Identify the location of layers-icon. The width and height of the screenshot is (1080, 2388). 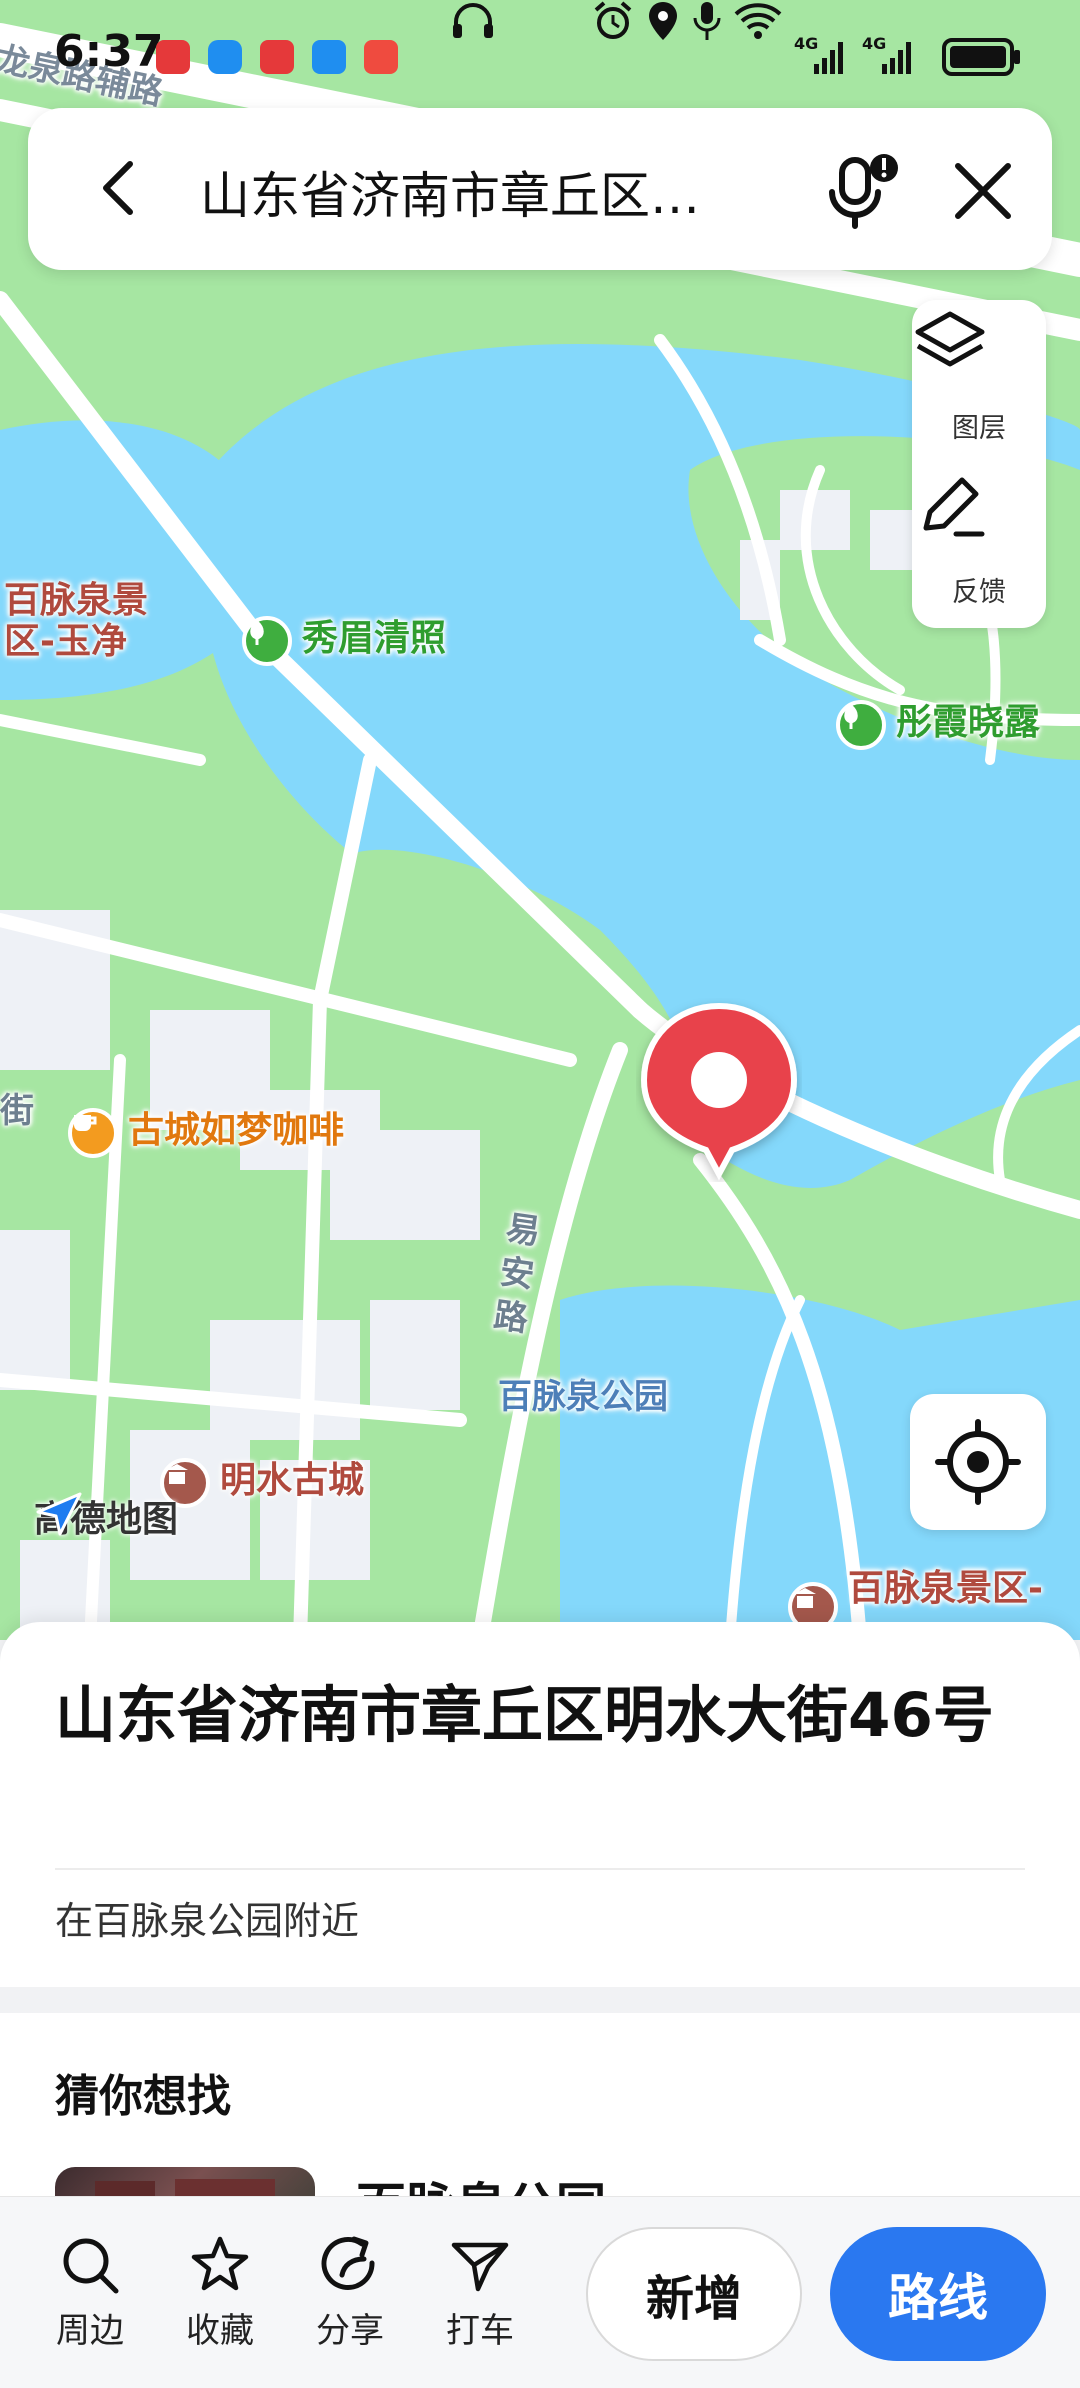
(950, 339).